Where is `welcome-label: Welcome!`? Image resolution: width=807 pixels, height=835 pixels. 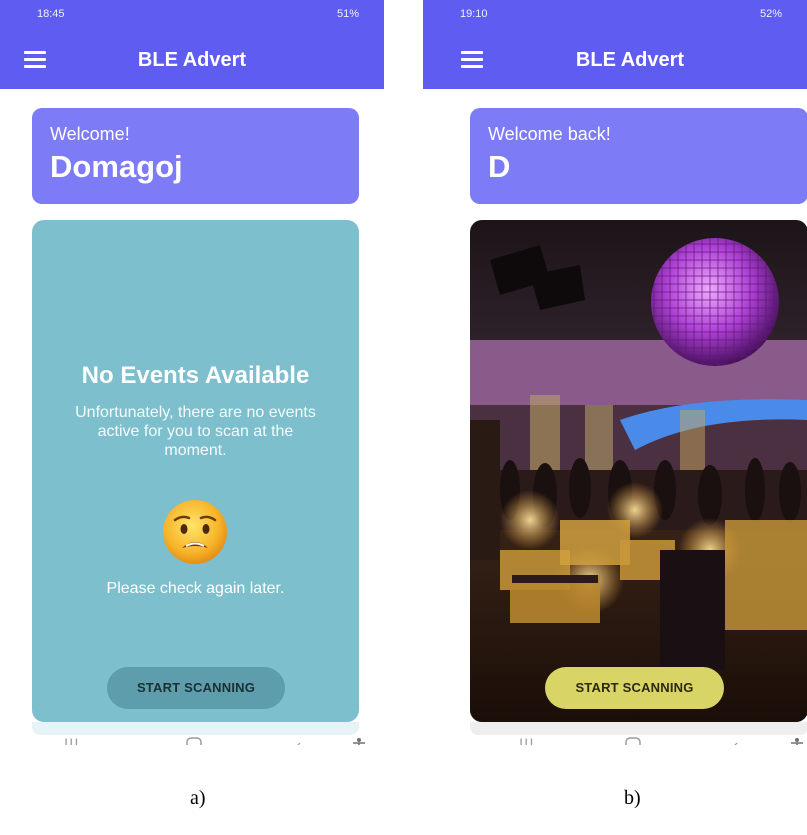 welcome-label: Welcome! is located at coordinates (90, 134).